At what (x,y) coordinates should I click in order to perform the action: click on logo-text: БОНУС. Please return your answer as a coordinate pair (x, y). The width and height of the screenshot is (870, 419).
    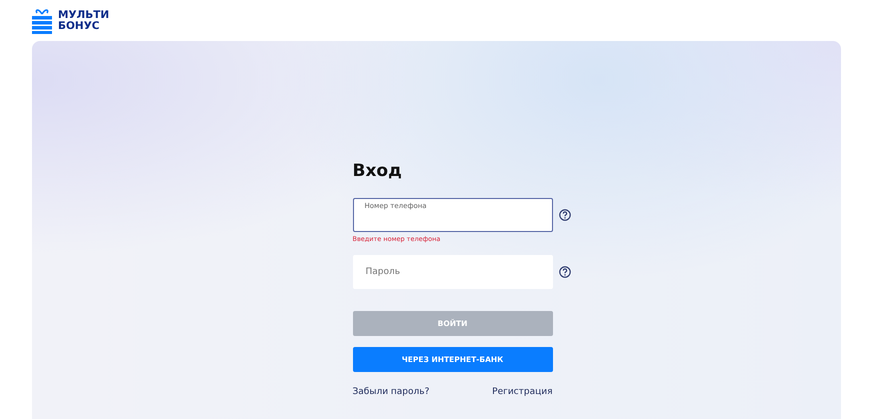
    Looking at the image, I should click on (79, 26).